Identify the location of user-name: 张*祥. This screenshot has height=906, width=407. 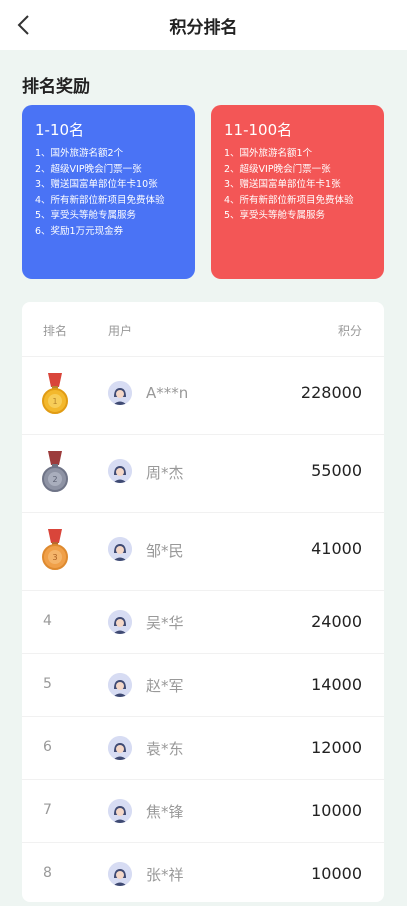
(165, 875).